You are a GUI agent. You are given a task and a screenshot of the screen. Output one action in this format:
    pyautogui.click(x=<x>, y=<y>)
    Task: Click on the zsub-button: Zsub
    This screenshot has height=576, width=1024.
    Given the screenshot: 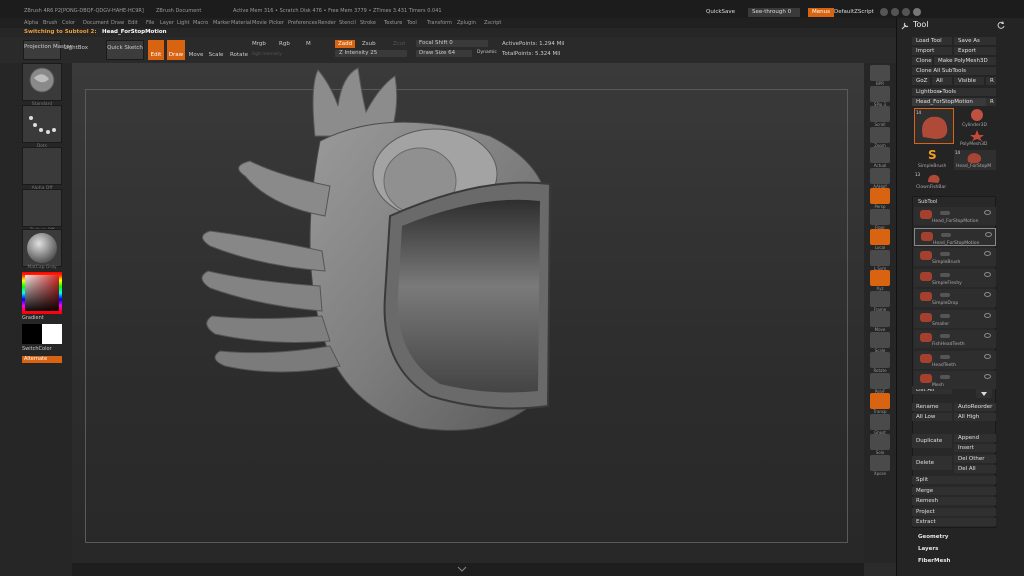 What is the action you would take?
    pyautogui.click(x=369, y=44)
    